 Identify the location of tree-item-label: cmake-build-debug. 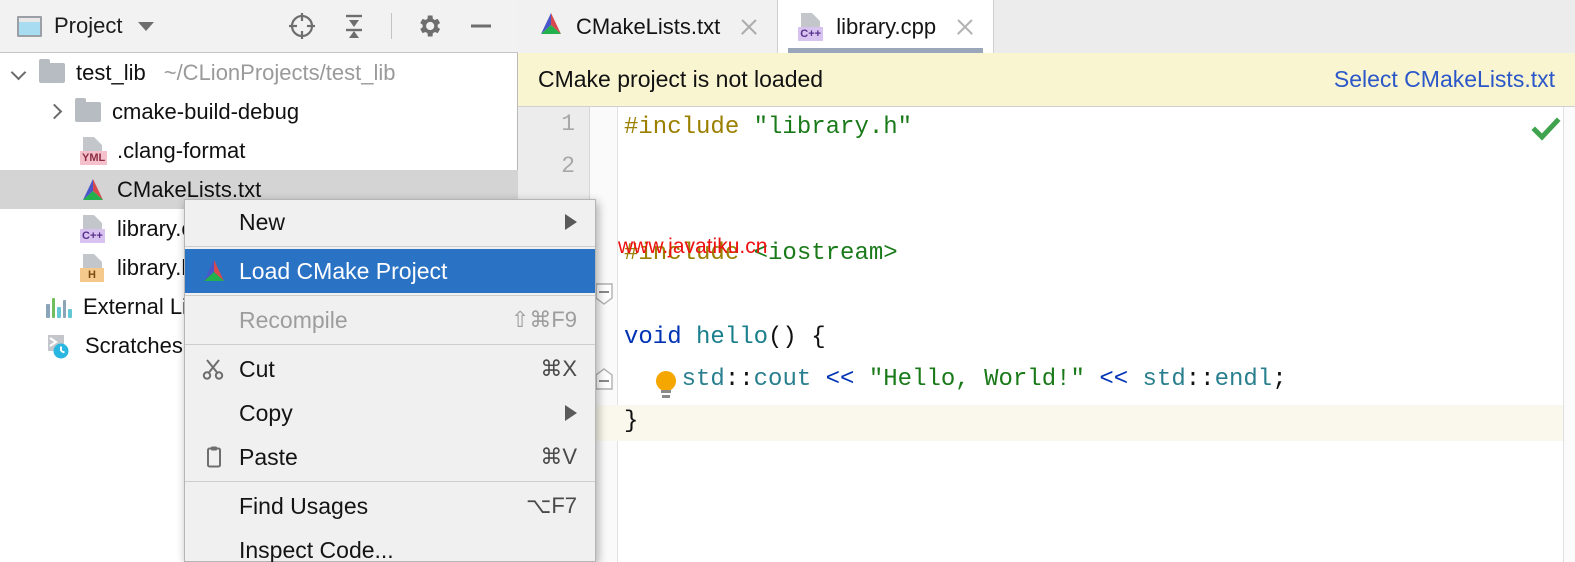
(206, 111).